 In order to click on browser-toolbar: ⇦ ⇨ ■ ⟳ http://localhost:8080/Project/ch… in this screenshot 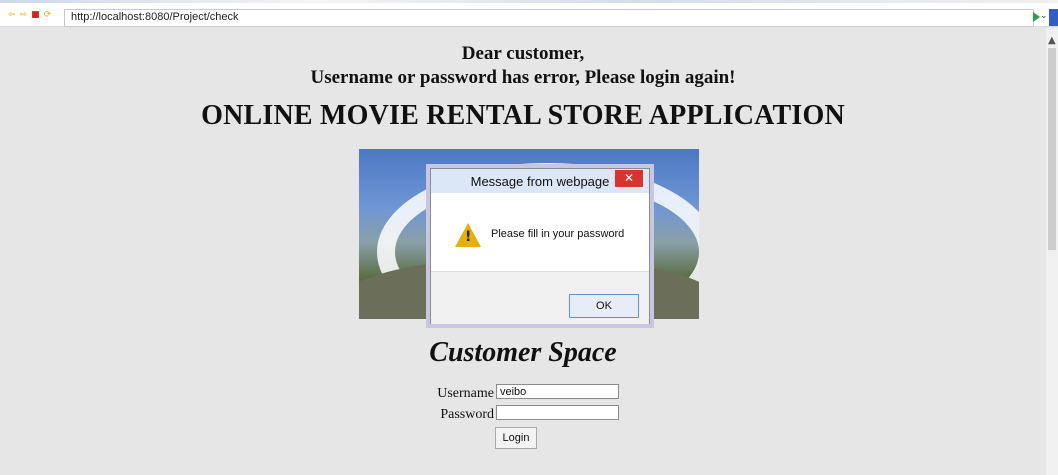, I will do `click(529, 13)`.